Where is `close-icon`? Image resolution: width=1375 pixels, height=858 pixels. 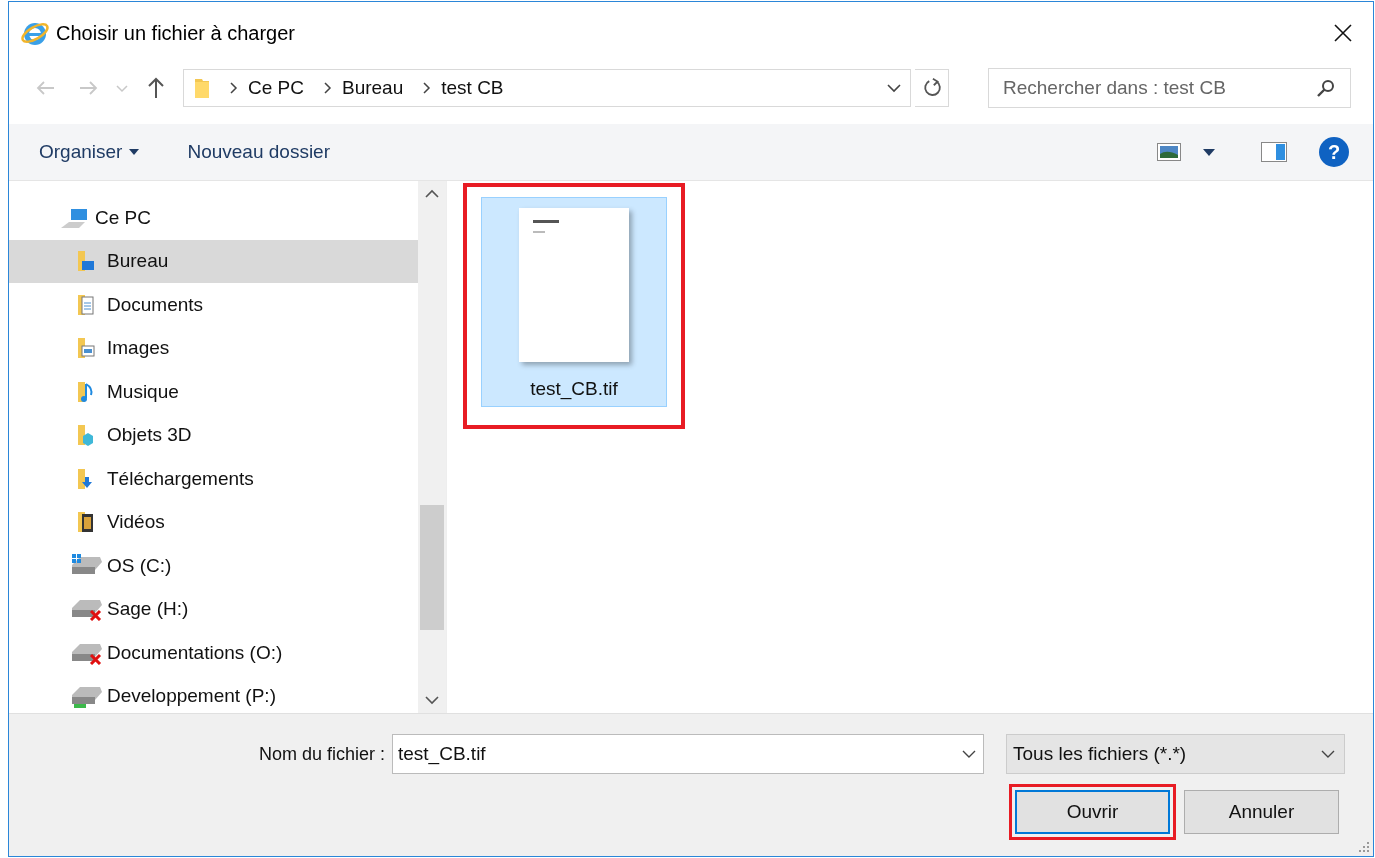
close-icon is located at coordinates (1343, 33).